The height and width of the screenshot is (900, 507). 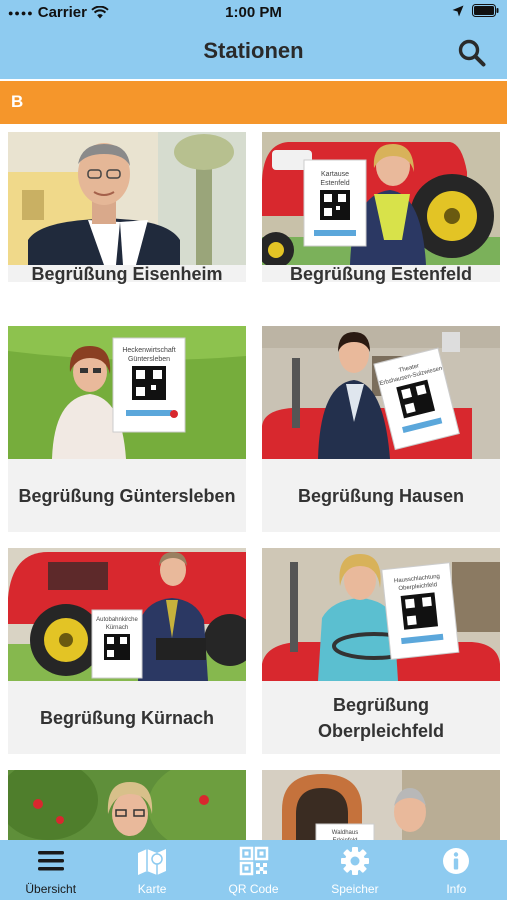 I want to click on station-photo: Kartause Estenfeld, so click(x=381, y=198).